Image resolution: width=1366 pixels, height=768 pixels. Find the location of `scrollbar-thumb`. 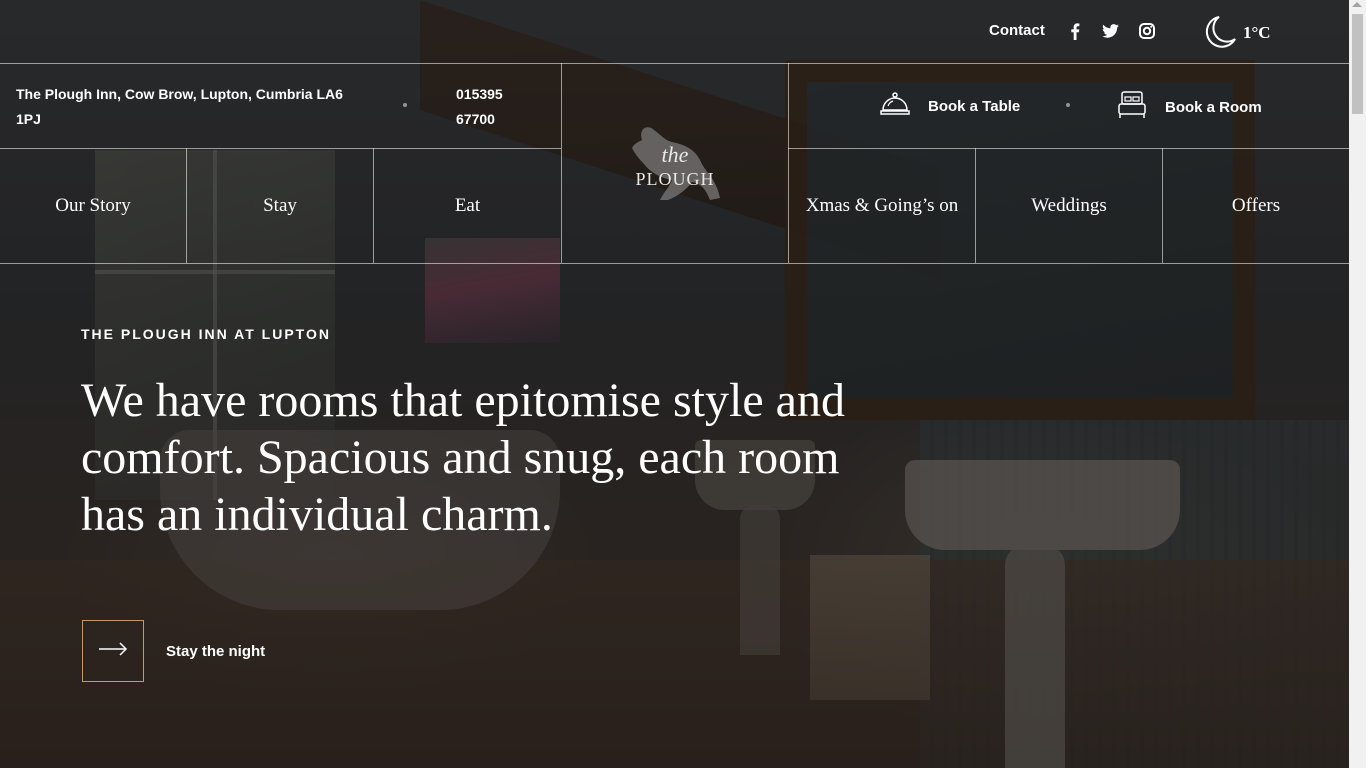

scrollbar-thumb is located at coordinates (1357, 64).